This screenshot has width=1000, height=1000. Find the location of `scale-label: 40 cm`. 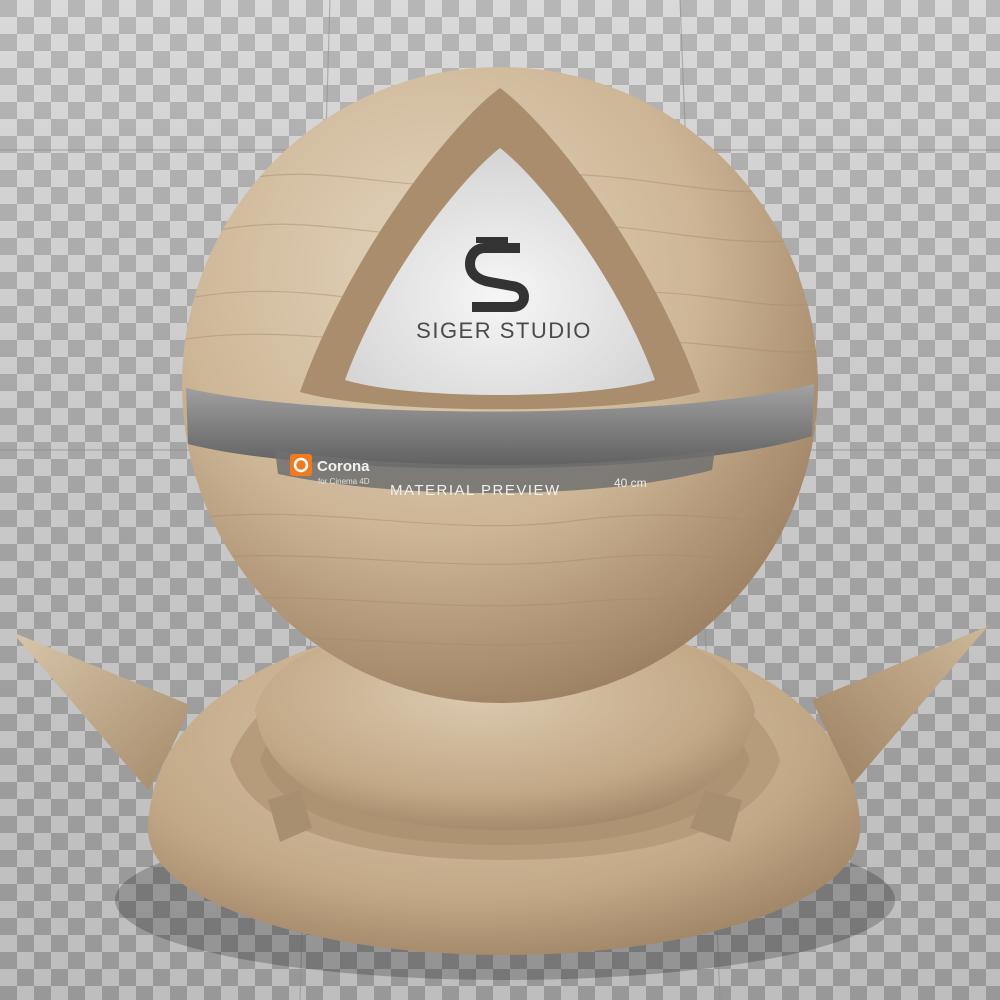

scale-label: 40 cm is located at coordinates (630, 483).